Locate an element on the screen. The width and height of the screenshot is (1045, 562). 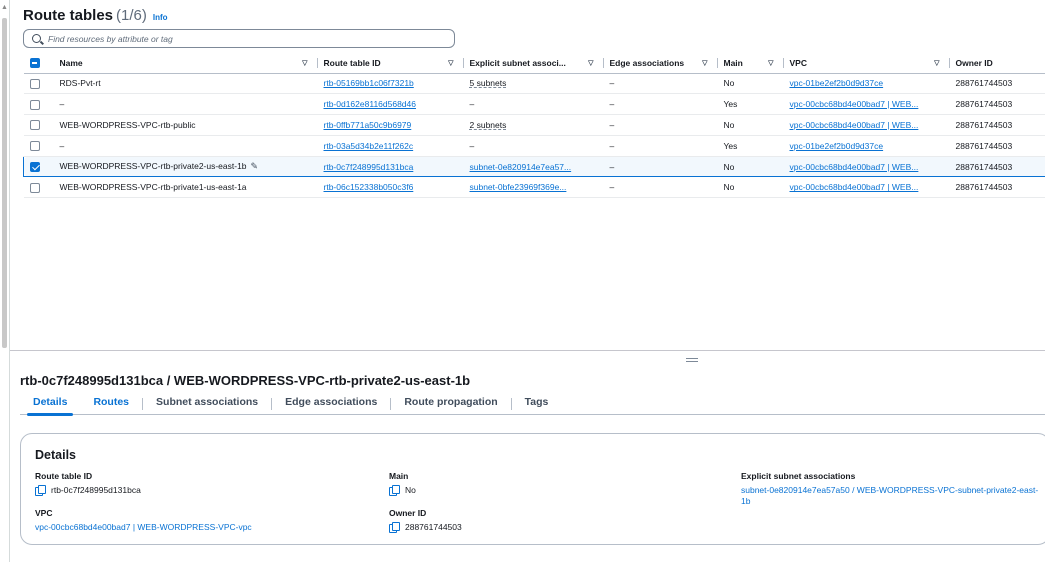
selection-count: (1/6) is located at coordinates (131, 15).